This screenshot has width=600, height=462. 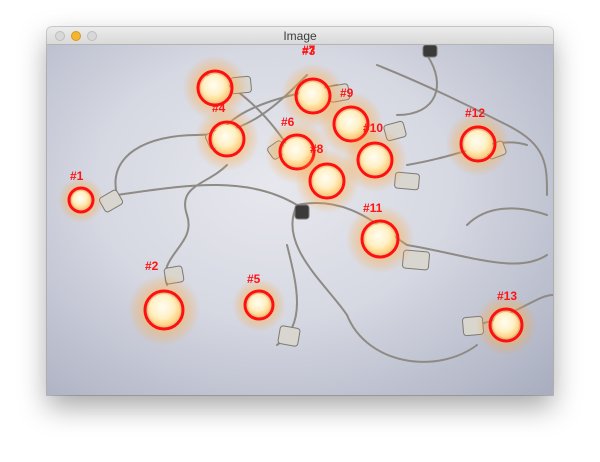 I want to click on bulb-label-8: #8, so click(x=317, y=149).